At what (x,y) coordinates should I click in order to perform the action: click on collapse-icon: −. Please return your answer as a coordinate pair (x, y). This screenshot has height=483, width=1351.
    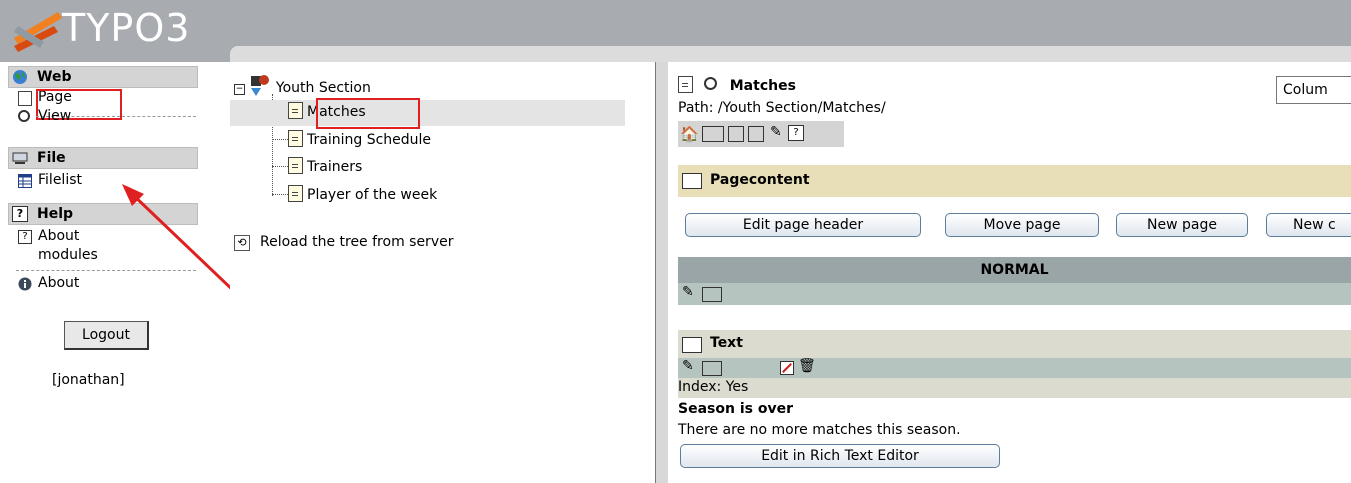
    Looking at the image, I should click on (239, 89).